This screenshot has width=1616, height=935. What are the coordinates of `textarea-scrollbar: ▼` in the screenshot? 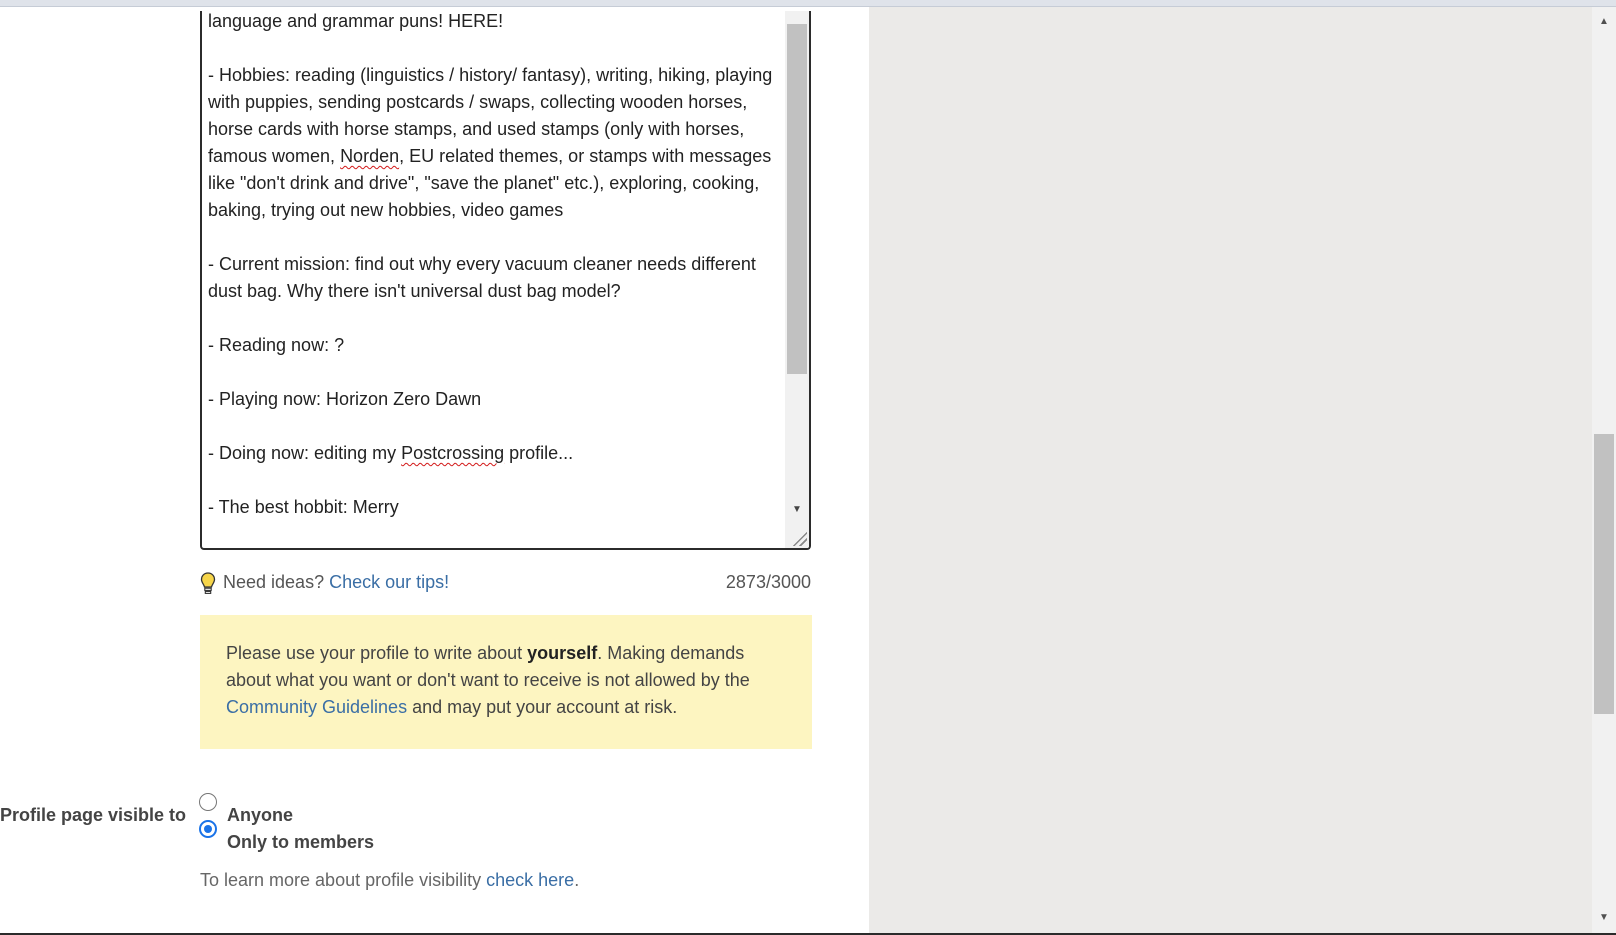 It's located at (797, 279).